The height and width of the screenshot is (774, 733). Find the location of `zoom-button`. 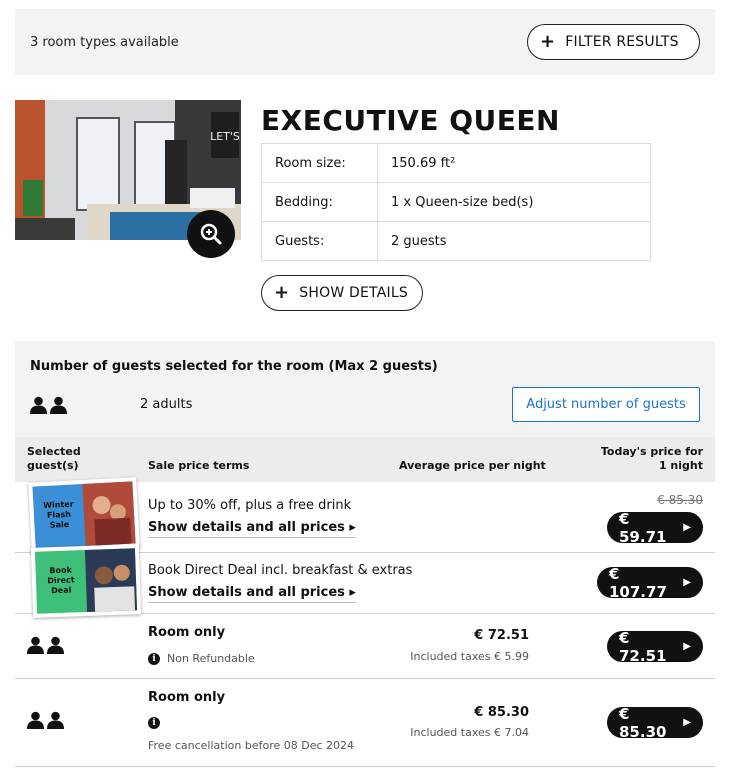

zoom-button is located at coordinates (211, 234).